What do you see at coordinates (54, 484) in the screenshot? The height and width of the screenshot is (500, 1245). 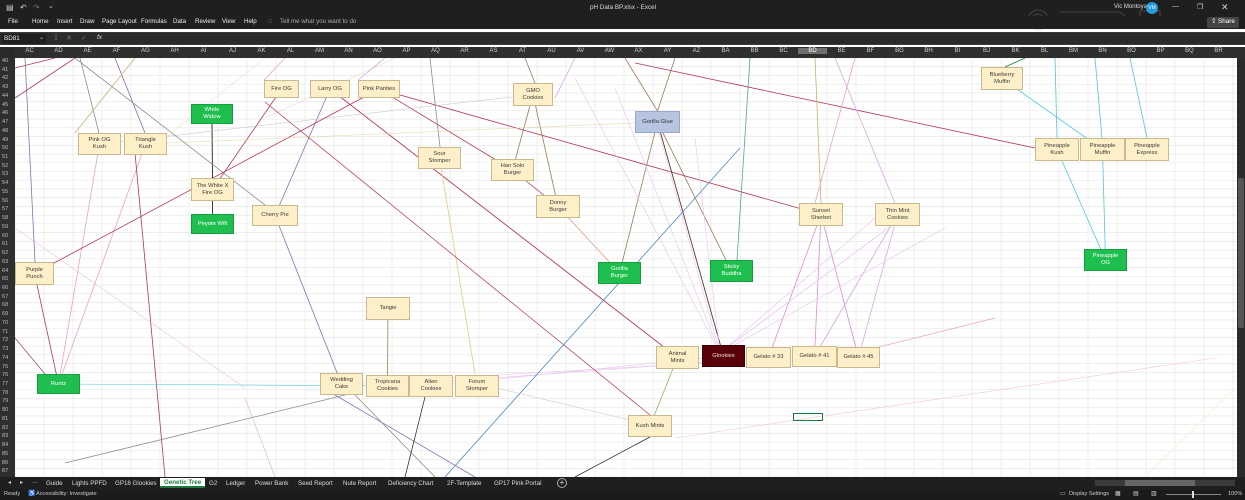 I see `tab-guide: Guide` at bounding box center [54, 484].